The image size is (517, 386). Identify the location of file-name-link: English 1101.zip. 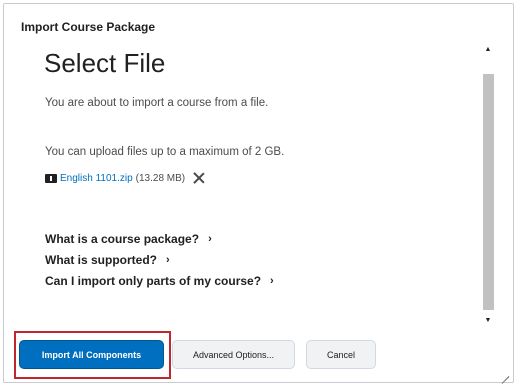
(96, 178).